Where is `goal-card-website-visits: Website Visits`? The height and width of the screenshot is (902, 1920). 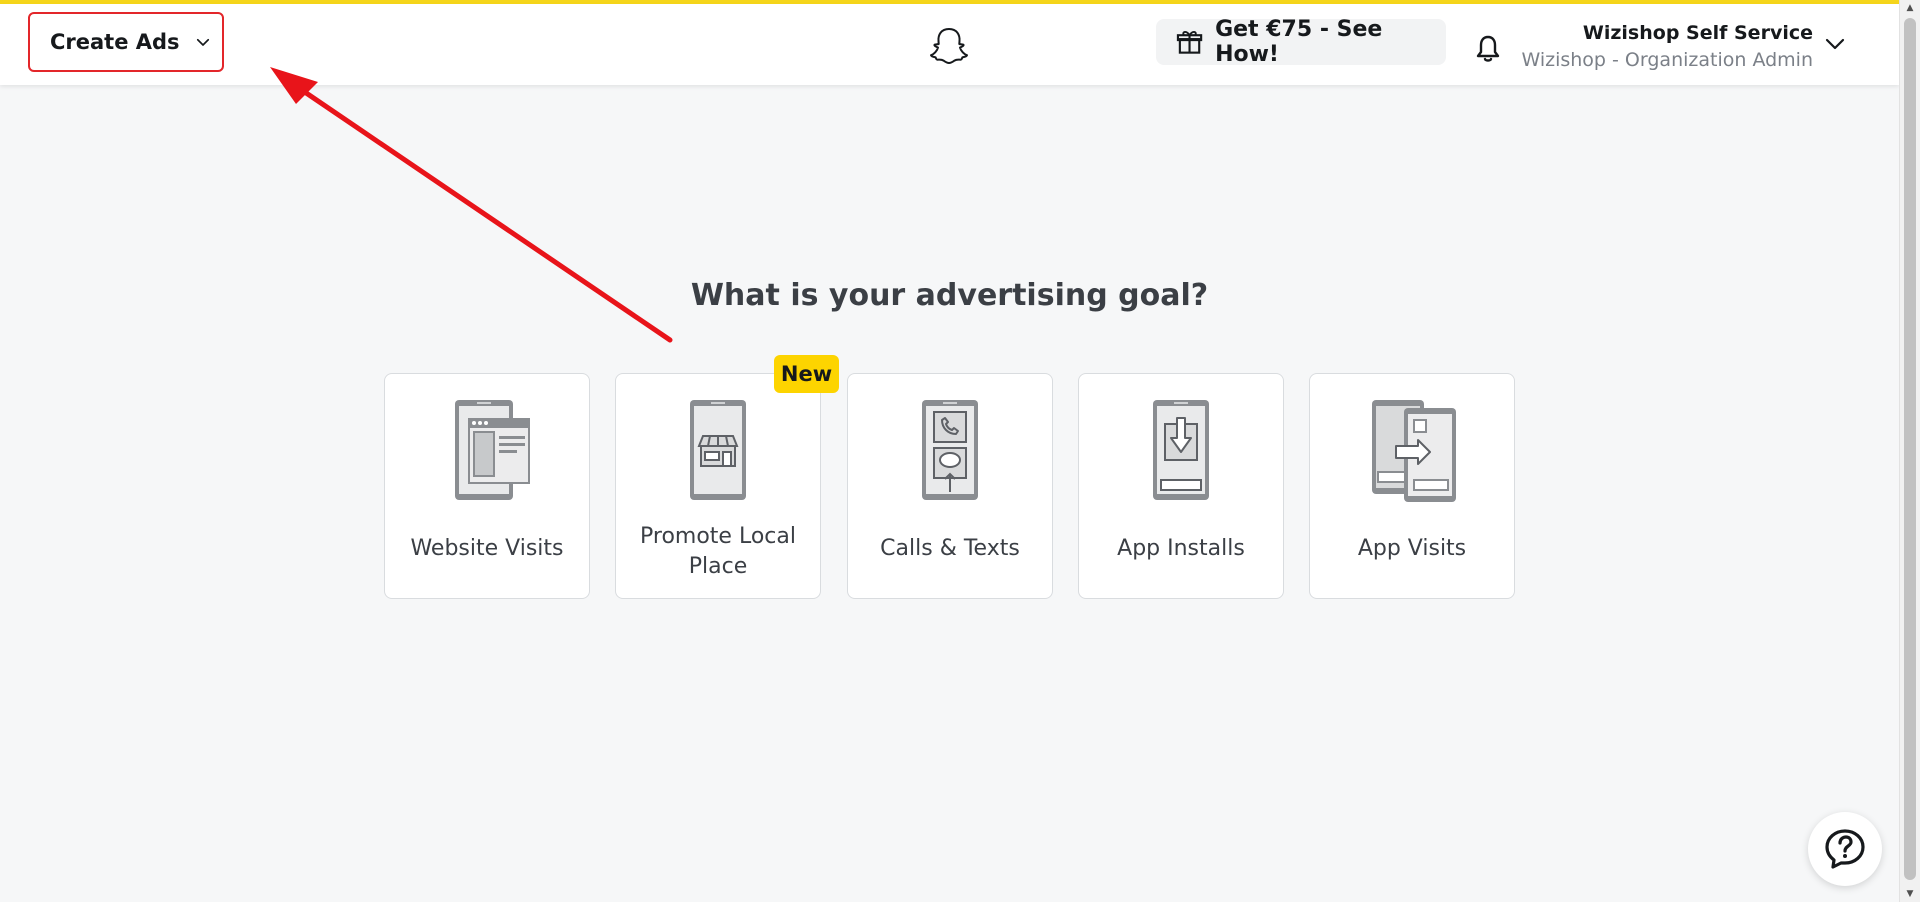
goal-card-website-visits: Website Visits is located at coordinates (487, 486).